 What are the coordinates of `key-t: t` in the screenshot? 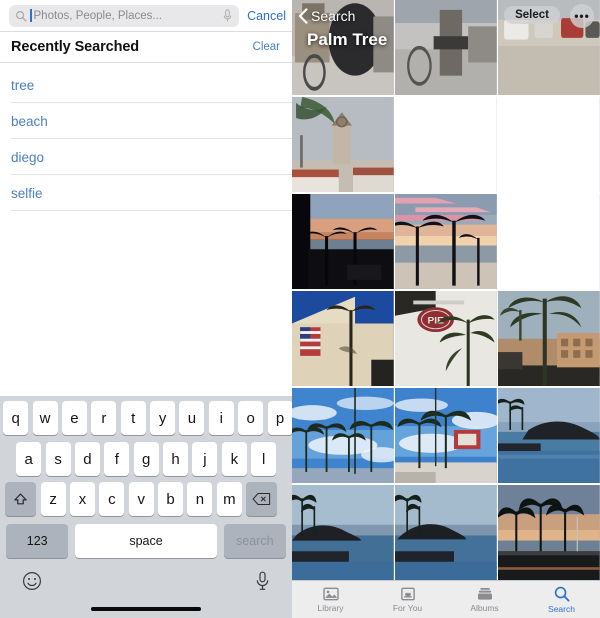 It's located at (133, 418).